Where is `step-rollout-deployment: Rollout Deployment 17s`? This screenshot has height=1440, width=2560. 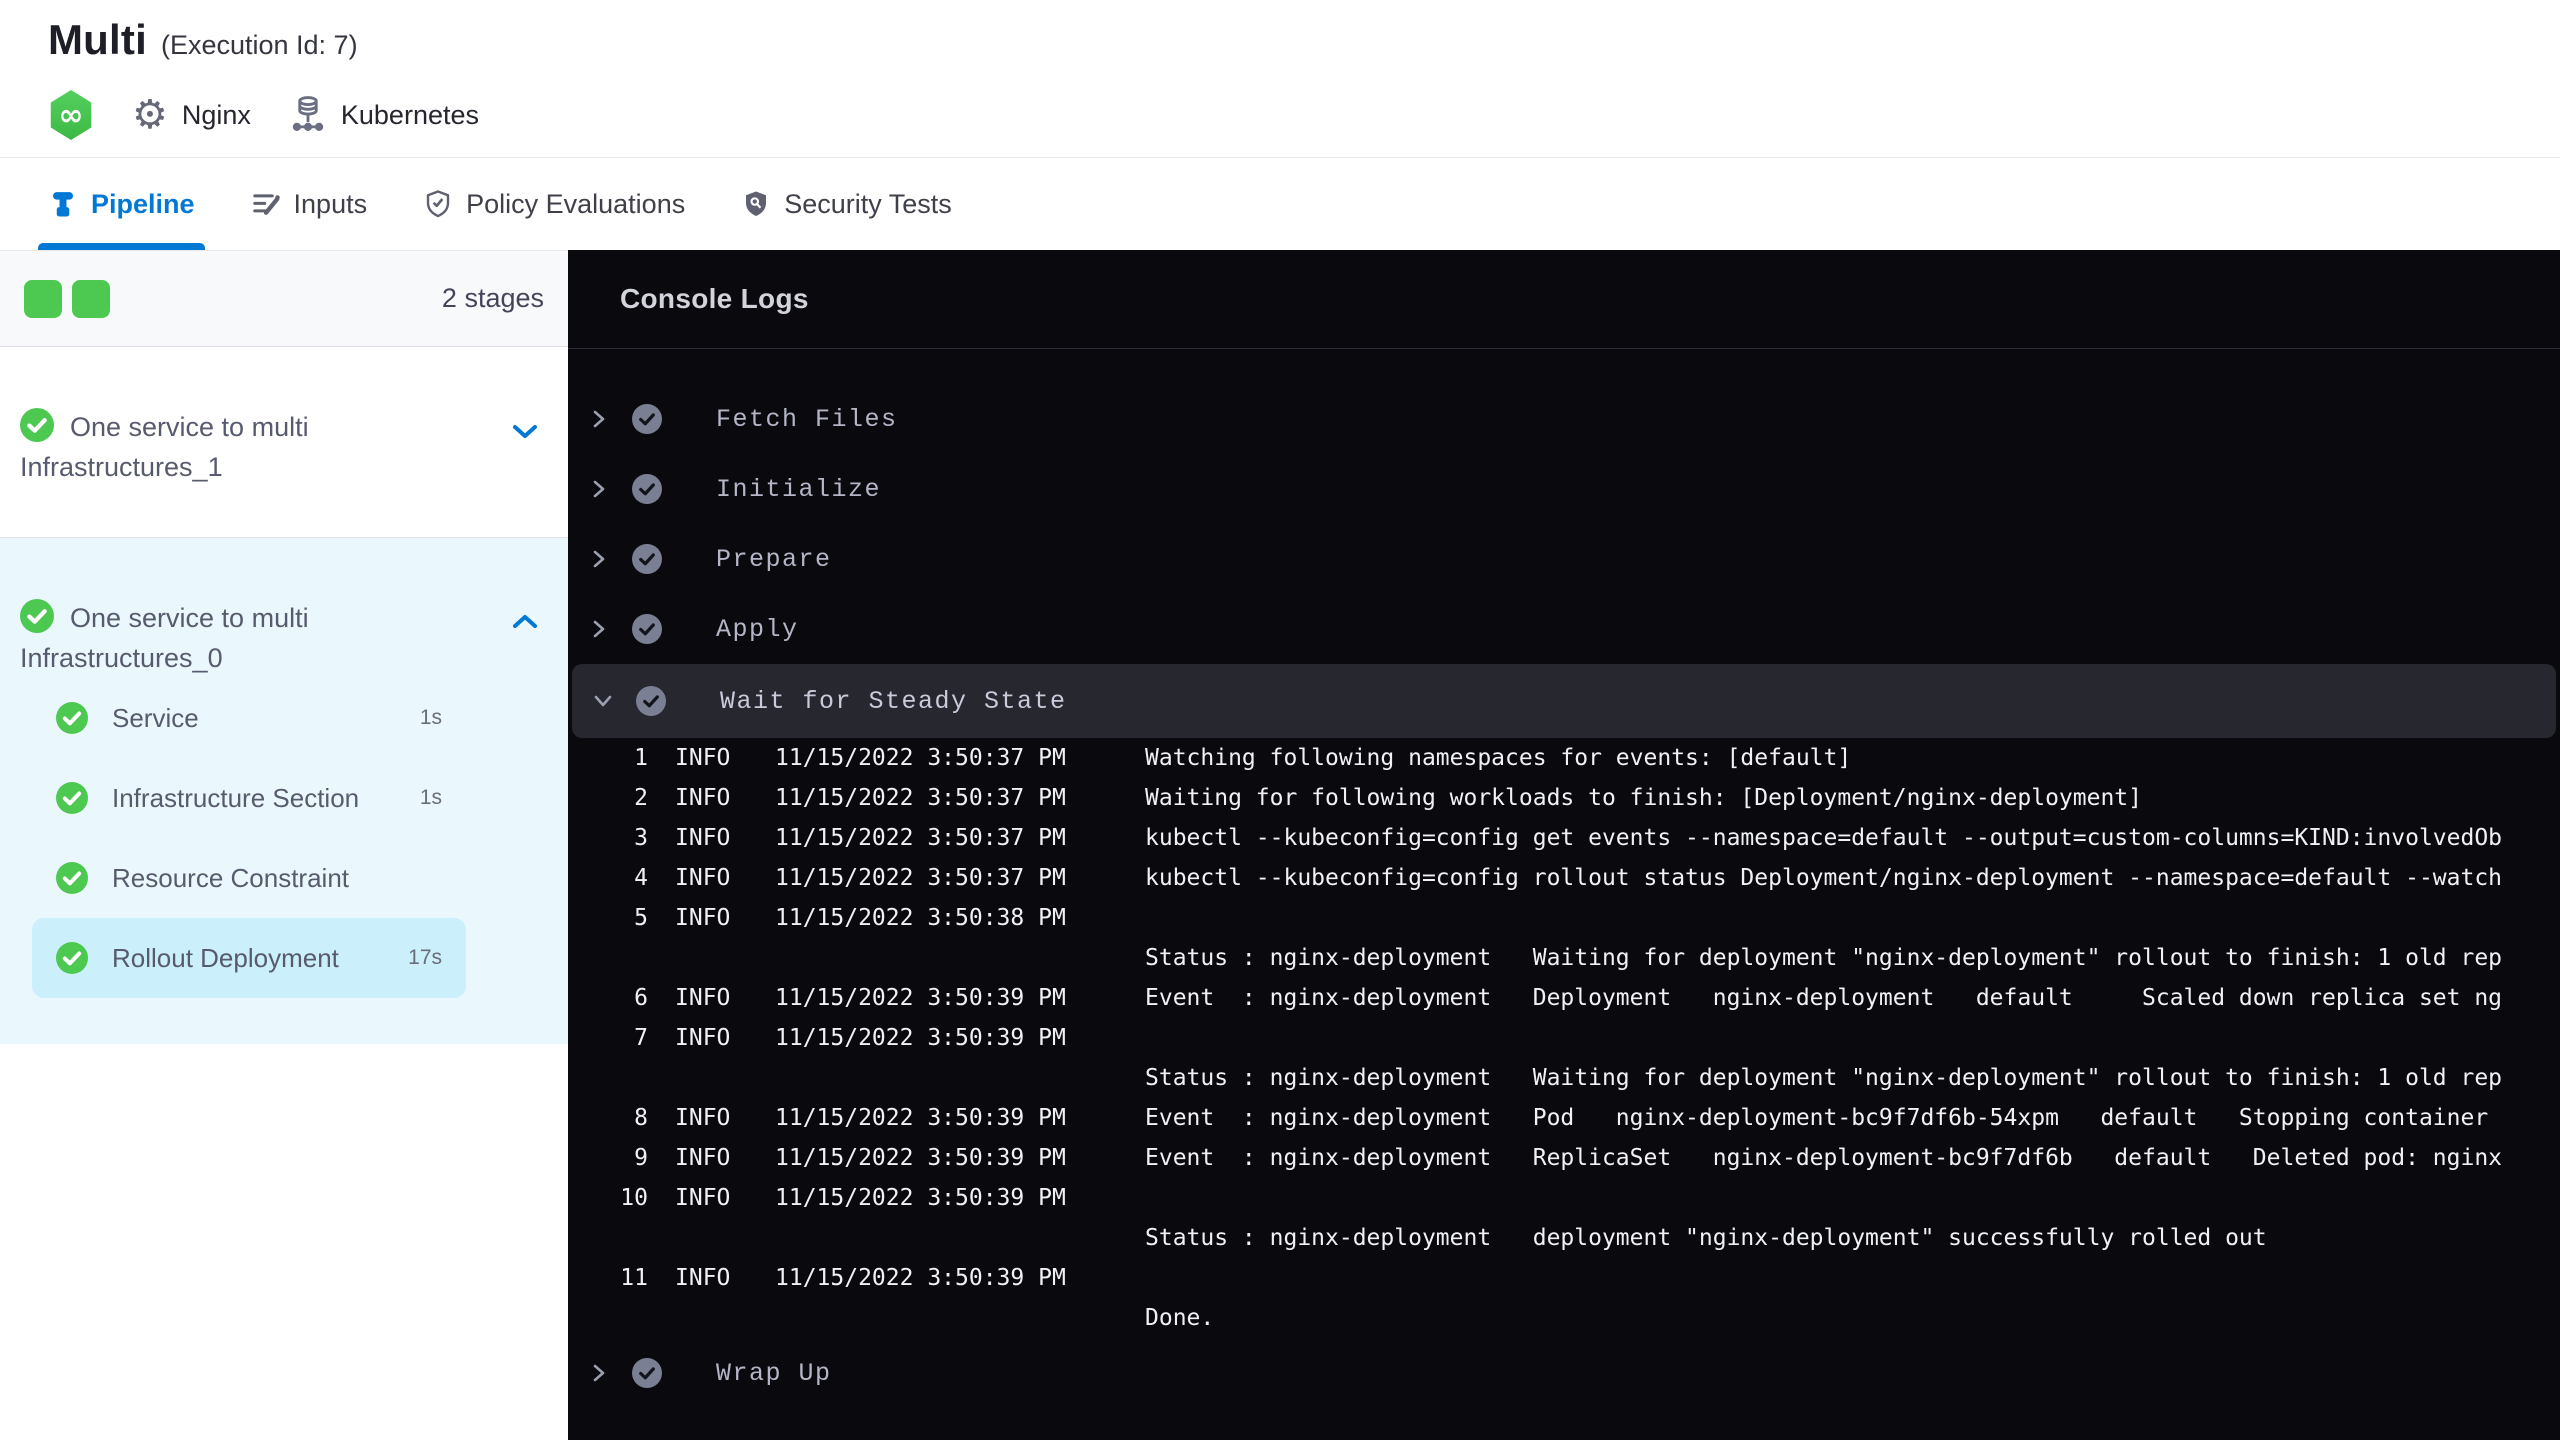 step-rollout-deployment: Rollout Deployment 17s is located at coordinates (249, 958).